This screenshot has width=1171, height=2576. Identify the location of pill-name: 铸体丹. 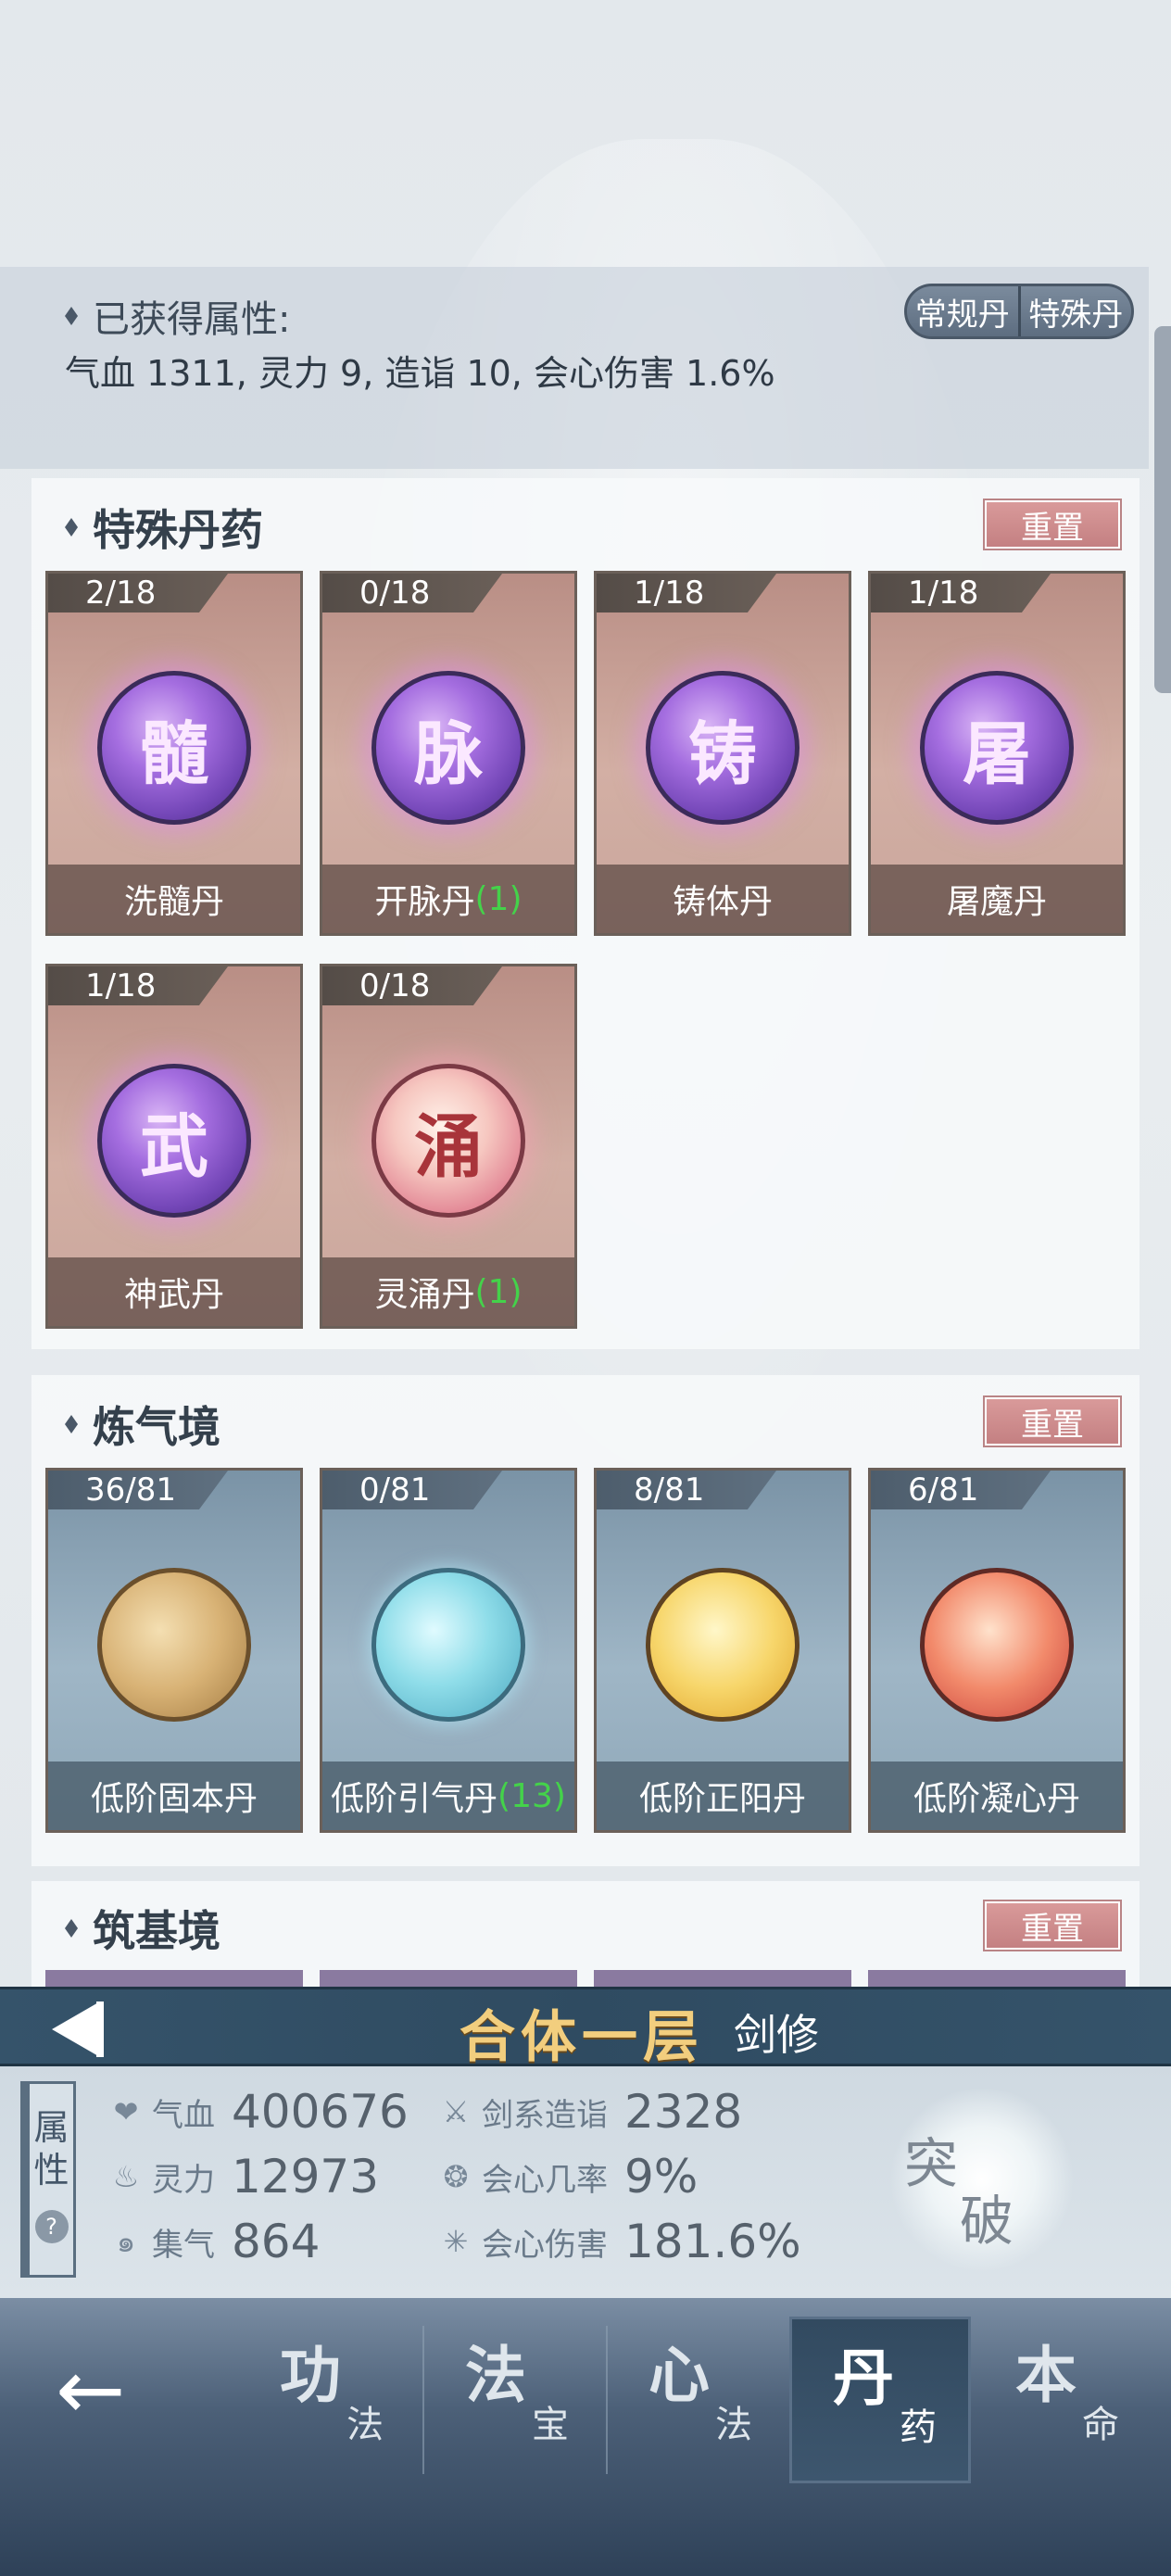
(723, 899).